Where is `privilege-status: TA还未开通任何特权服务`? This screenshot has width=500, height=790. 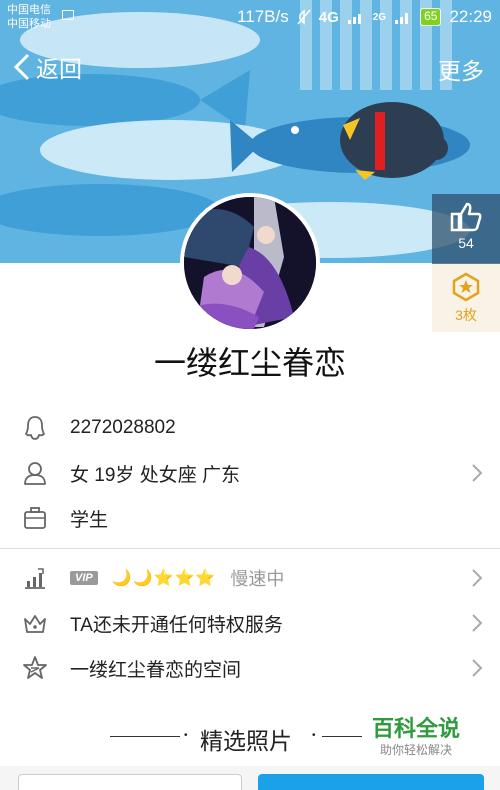 privilege-status: TA还未开通任何特权服务 is located at coordinates (176, 625).